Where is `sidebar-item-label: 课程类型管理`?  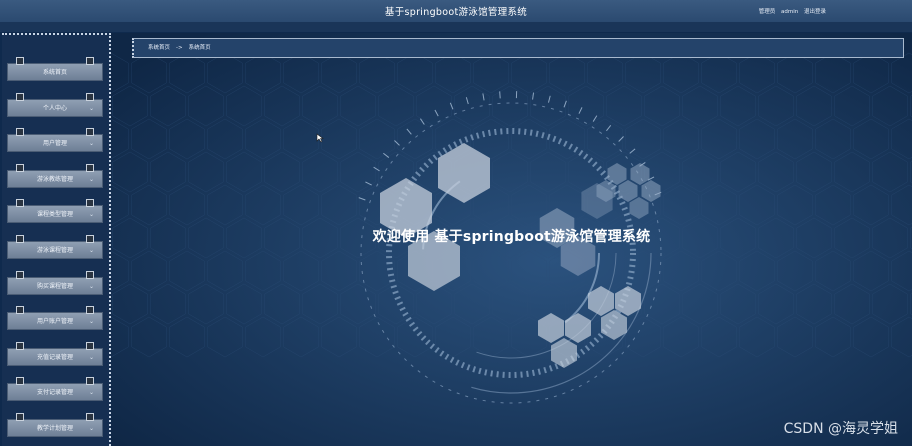
sidebar-item-label: 课程类型管理 is located at coordinates (54, 215).